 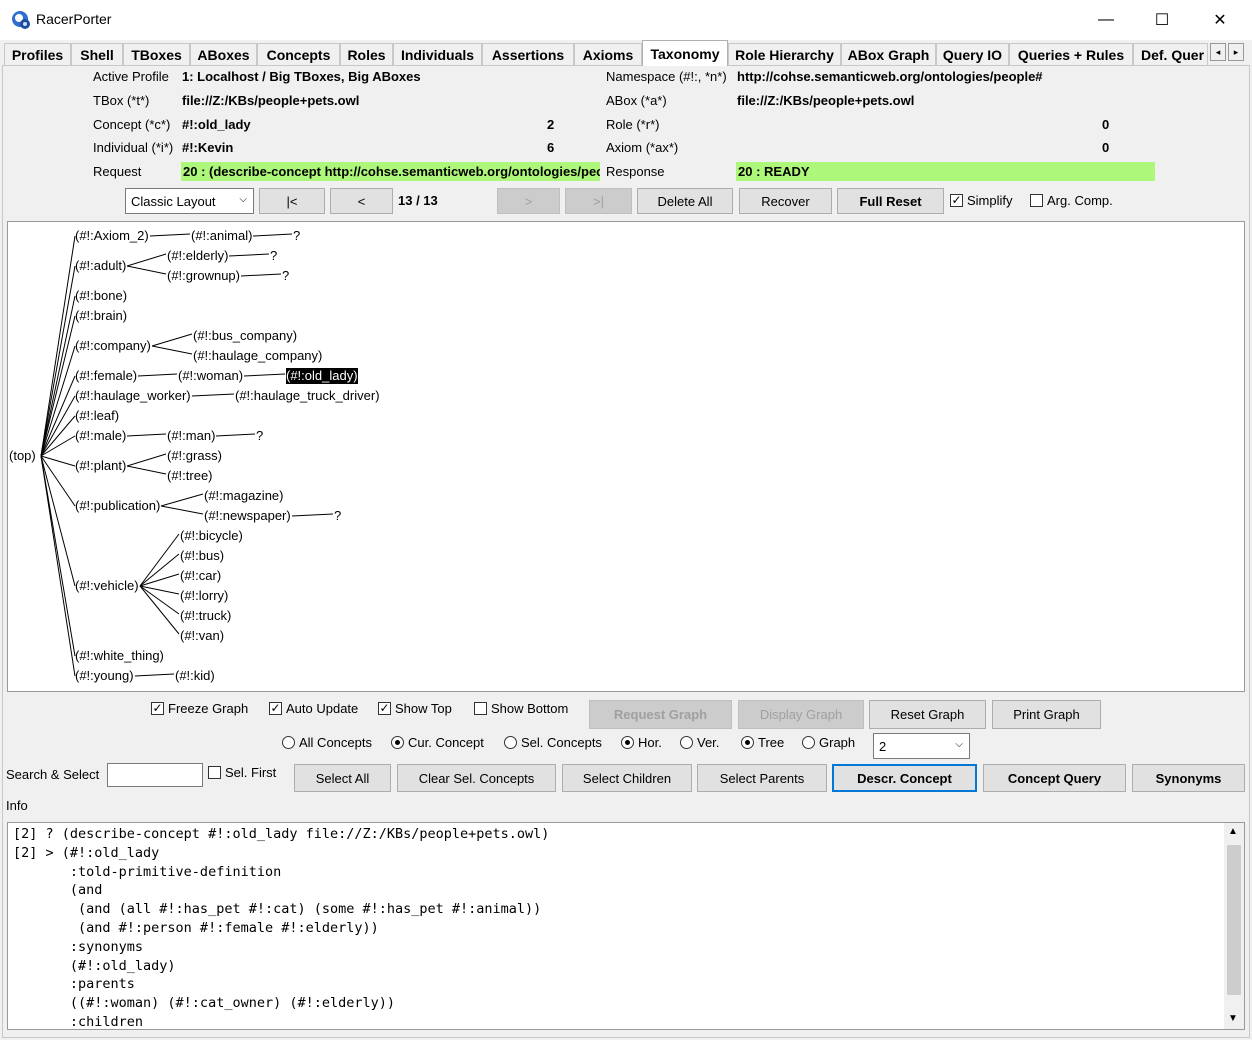 I want to click on tab-abox-graph: ABox Graph, so click(x=888, y=54).